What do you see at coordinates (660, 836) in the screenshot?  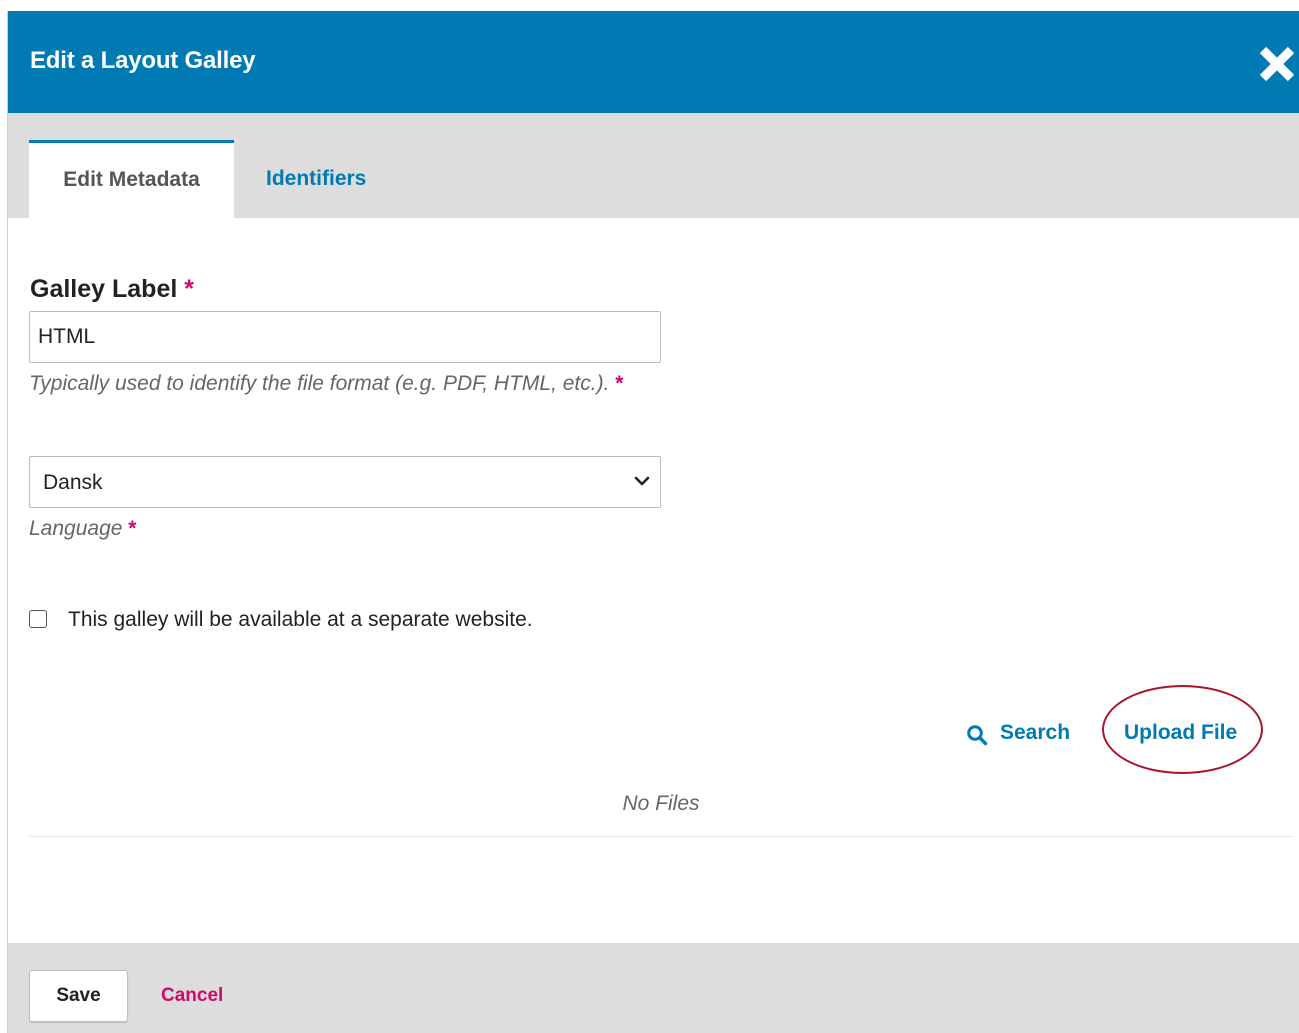 I see `divider` at bounding box center [660, 836].